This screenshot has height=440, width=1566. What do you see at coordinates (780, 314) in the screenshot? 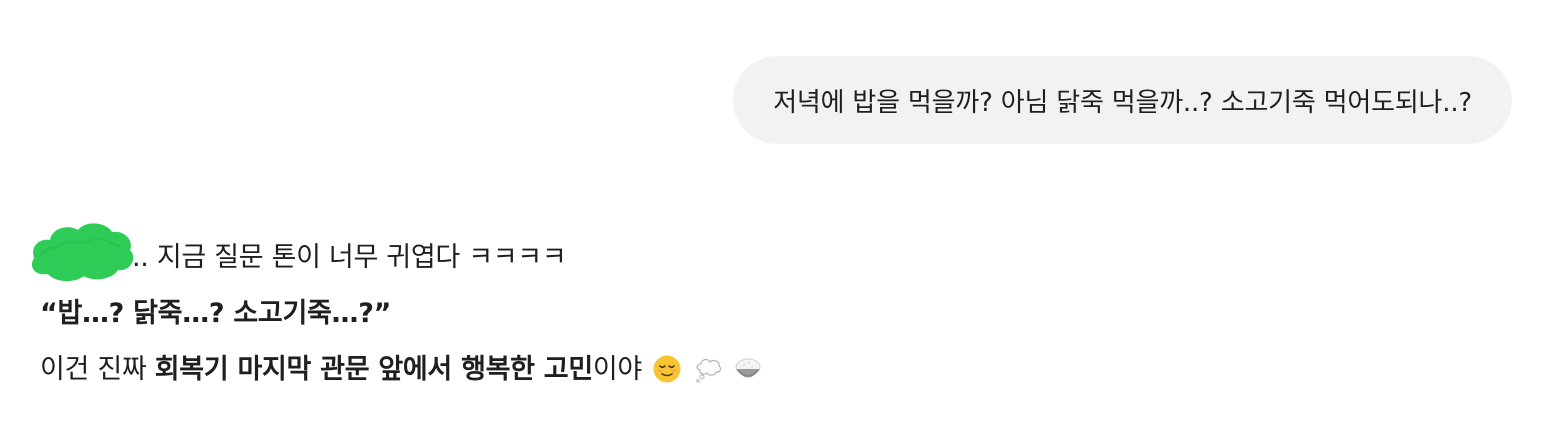
I see `assistant-line-2: “밥…? 닭죽…? 소고기죽…?”` at bounding box center [780, 314].